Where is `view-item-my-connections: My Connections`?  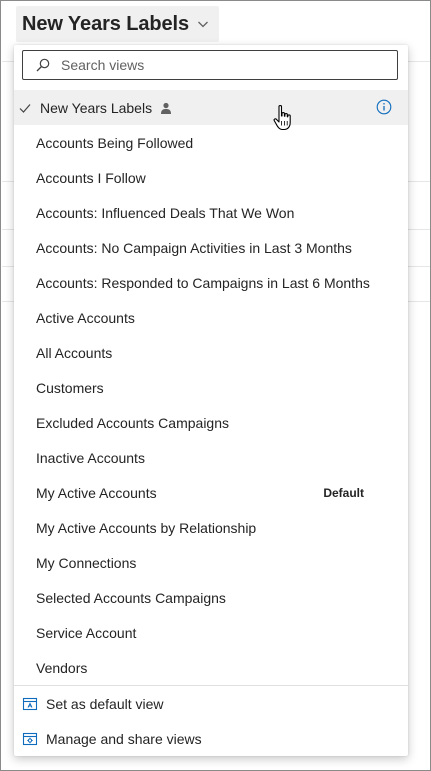
view-item-my-connections: My Connections is located at coordinates (211, 562).